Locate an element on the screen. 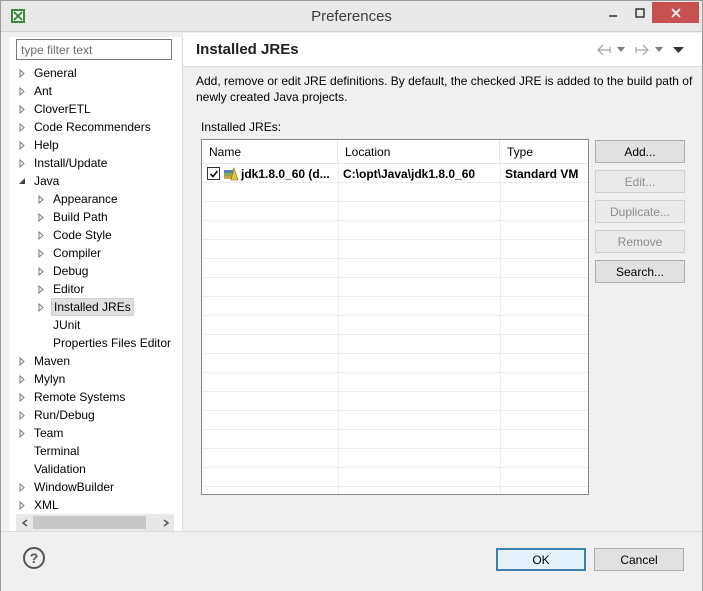  tree-item-label: Remote Systems is located at coordinates (80, 397).